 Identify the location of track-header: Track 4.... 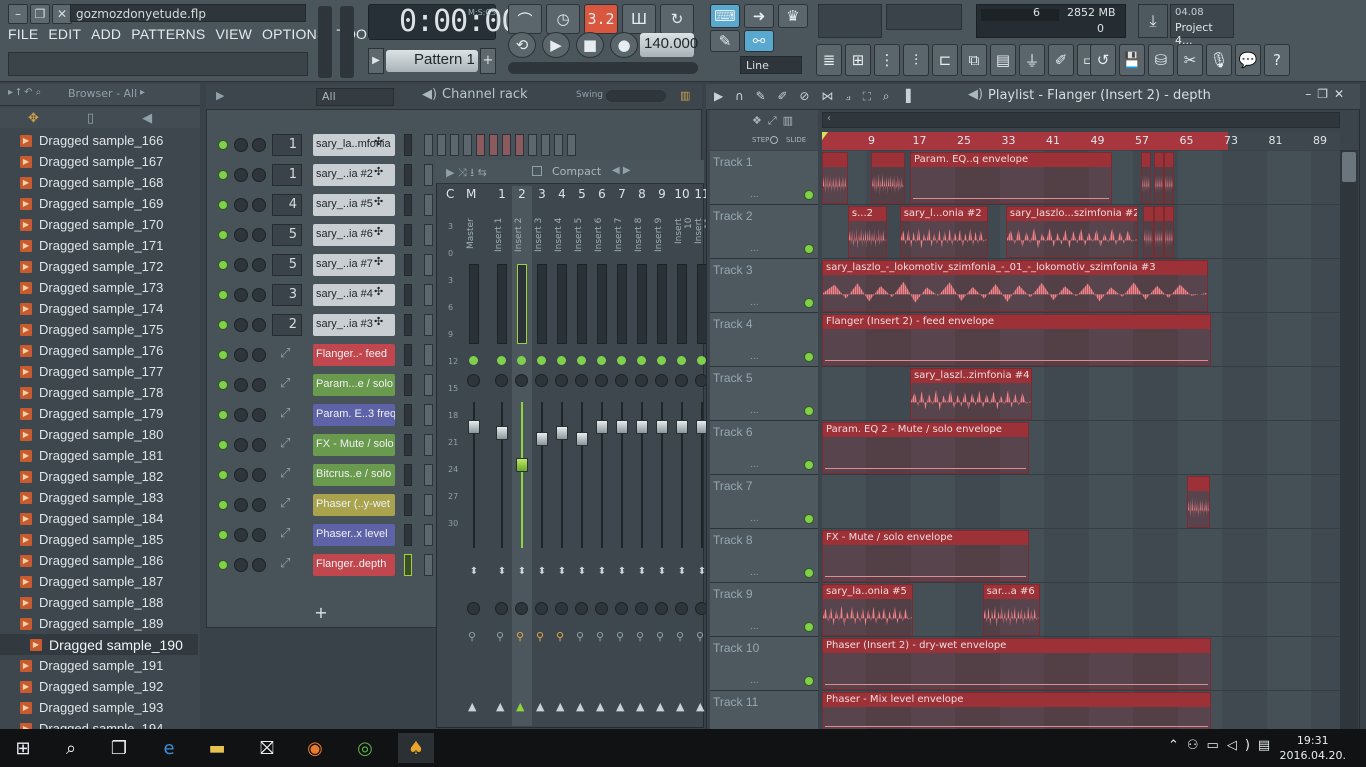
(764, 340).